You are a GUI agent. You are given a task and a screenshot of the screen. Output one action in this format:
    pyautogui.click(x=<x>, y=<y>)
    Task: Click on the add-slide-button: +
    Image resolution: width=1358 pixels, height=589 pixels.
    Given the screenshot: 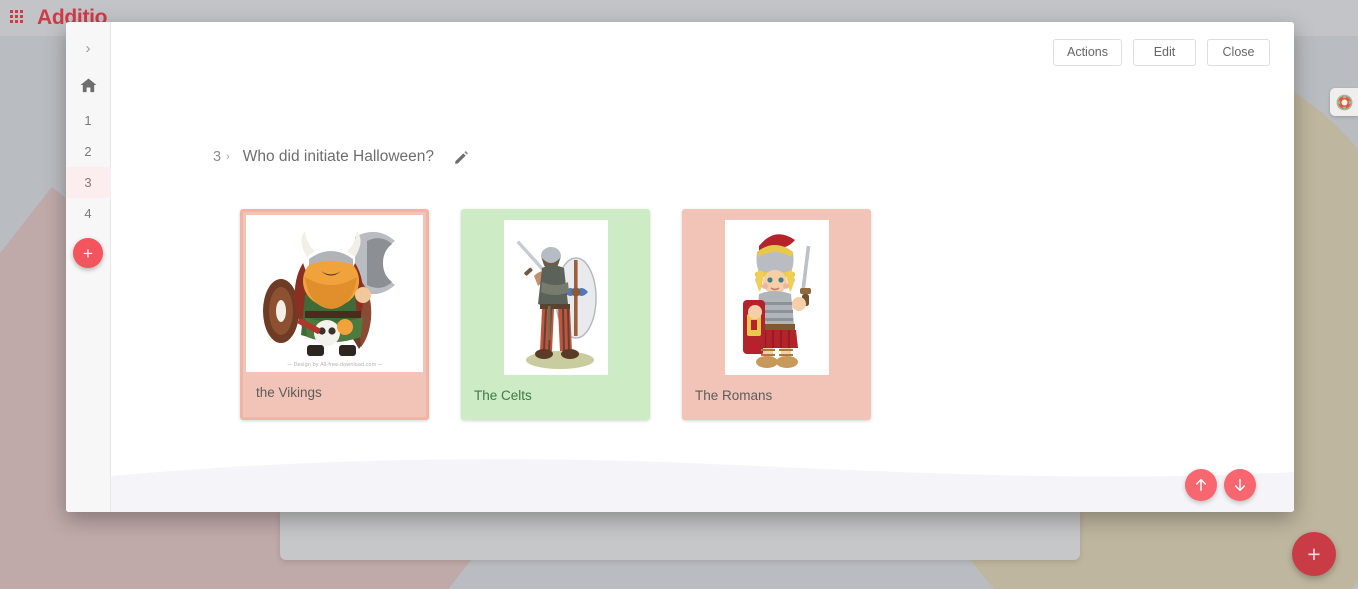 What is the action you would take?
    pyautogui.click(x=88, y=253)
    